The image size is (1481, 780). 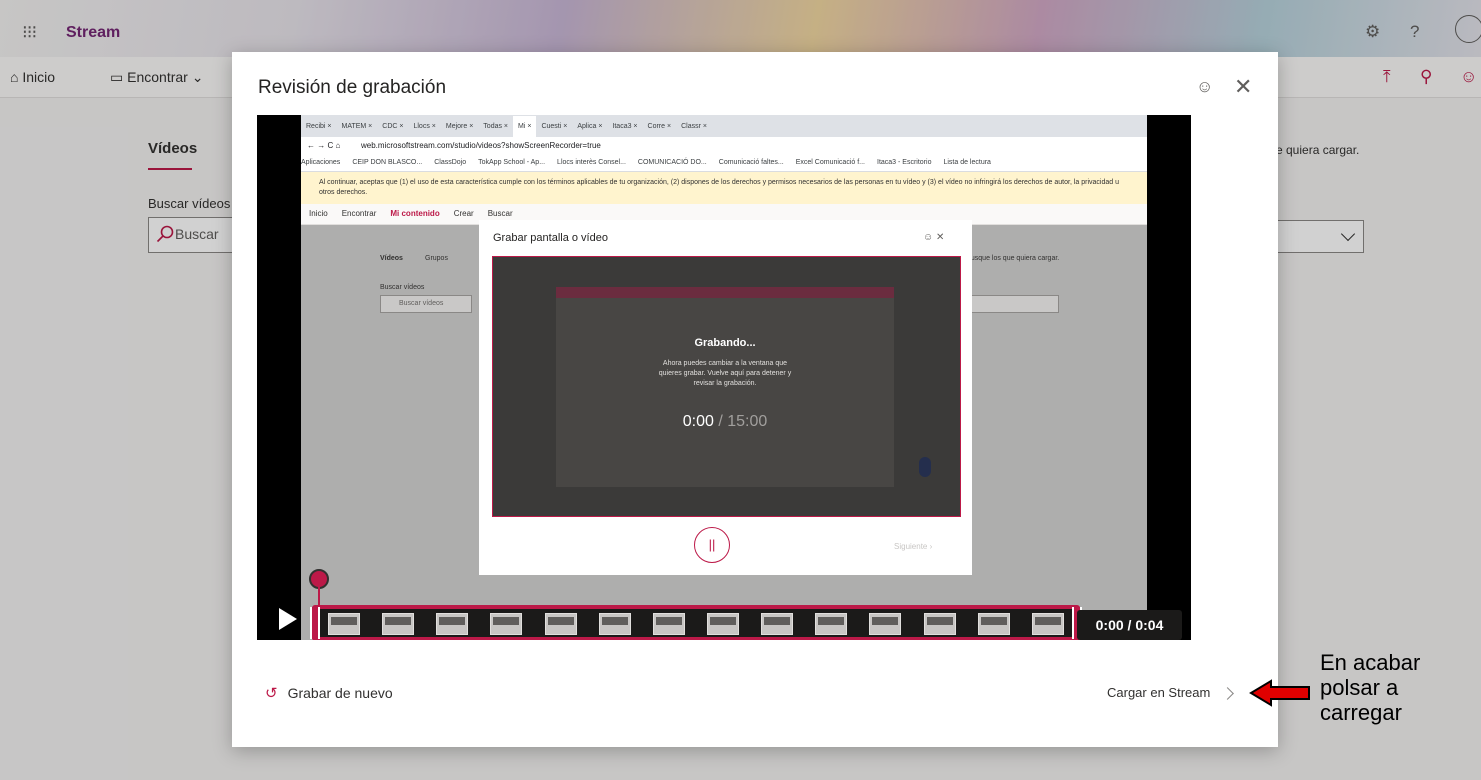 What do you see at coordinates (1204, 87) in the screenshot?
I see `feedback-smile-icon: ☺` at bounding box center [1204, 87].